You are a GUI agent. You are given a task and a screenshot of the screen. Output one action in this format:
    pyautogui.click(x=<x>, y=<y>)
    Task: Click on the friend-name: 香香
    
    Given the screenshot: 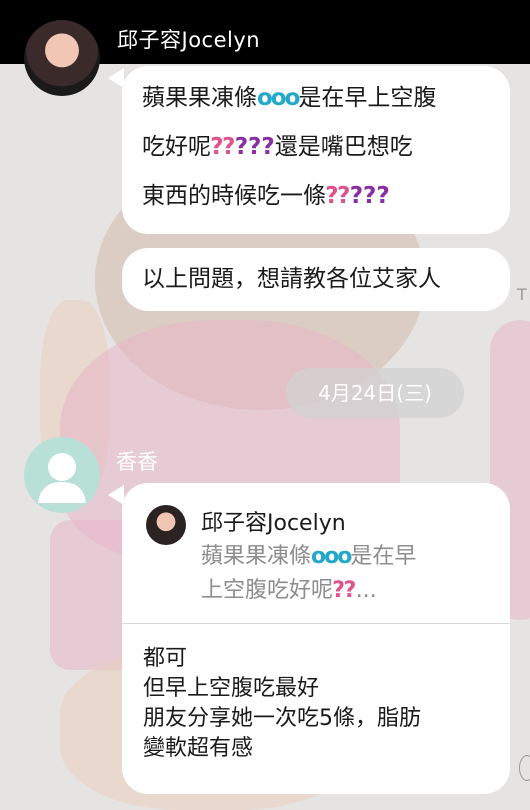 What is the action you would take?
    pyautogui.click(x=137, y=462)
    